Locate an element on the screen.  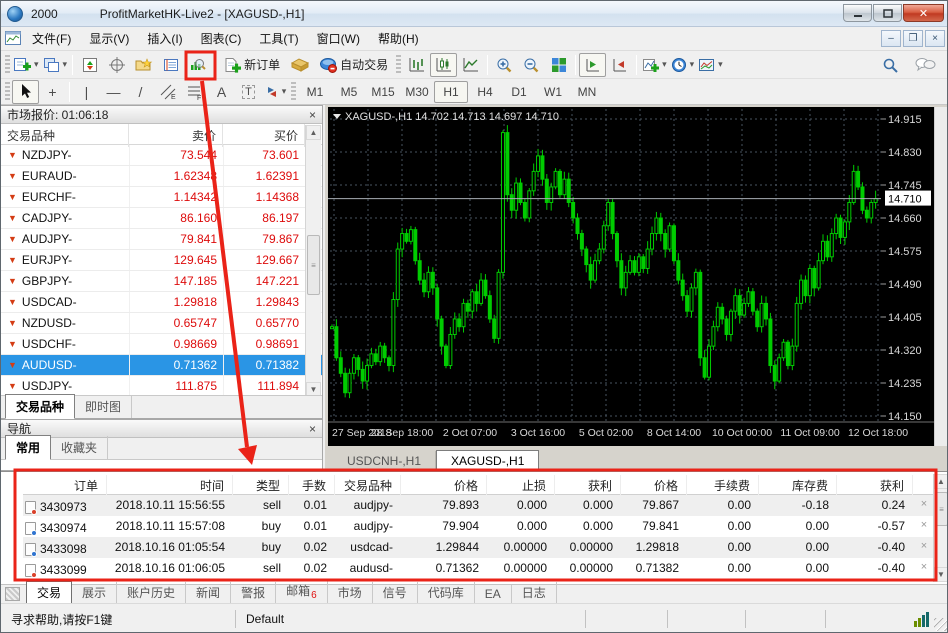
market-watch-tab: 交易品种 is located at coordinates (40, 406).